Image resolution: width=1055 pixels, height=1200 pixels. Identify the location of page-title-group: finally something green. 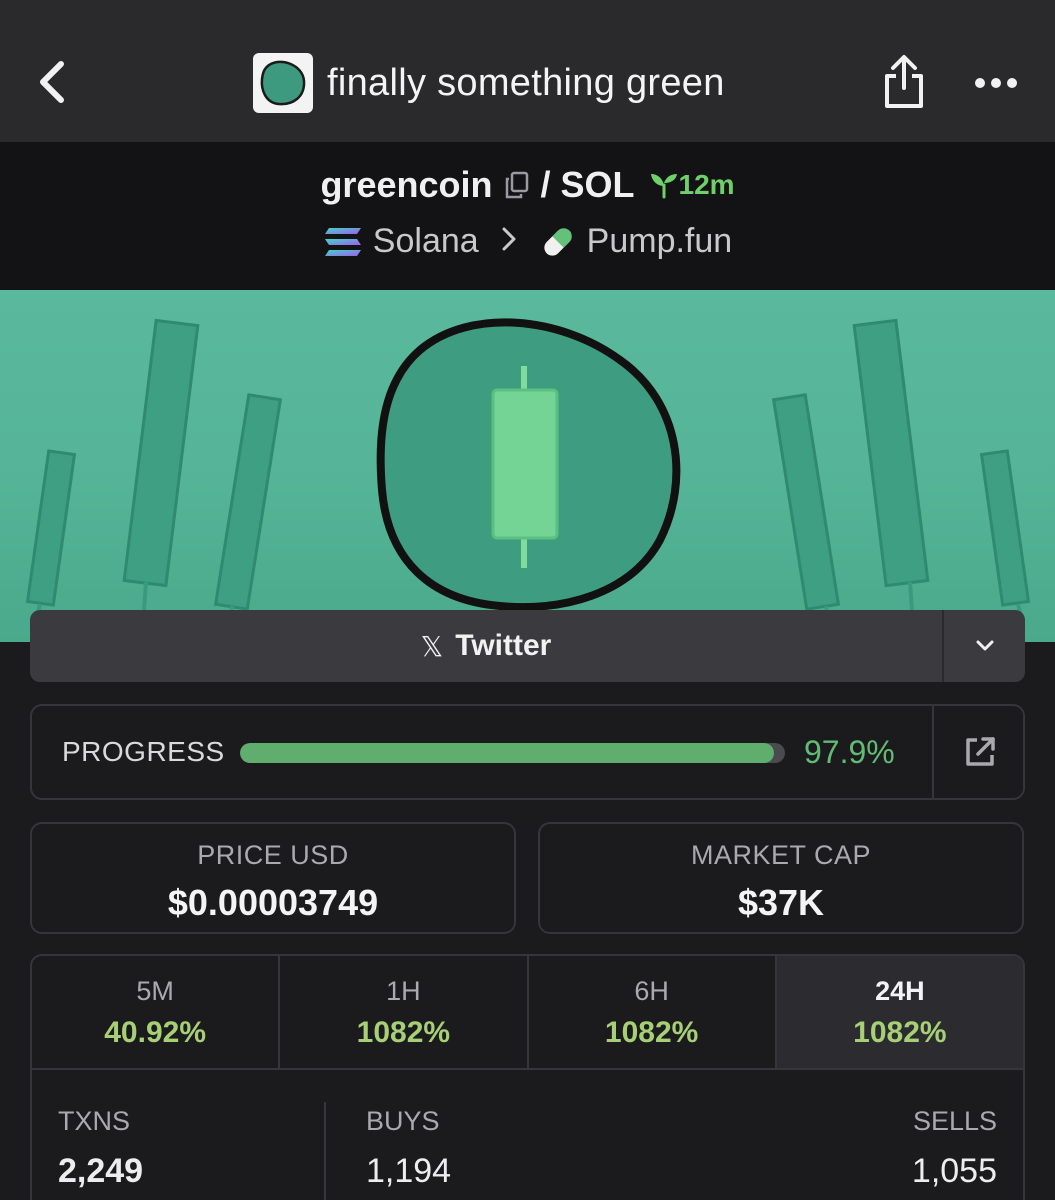
(489, 83).